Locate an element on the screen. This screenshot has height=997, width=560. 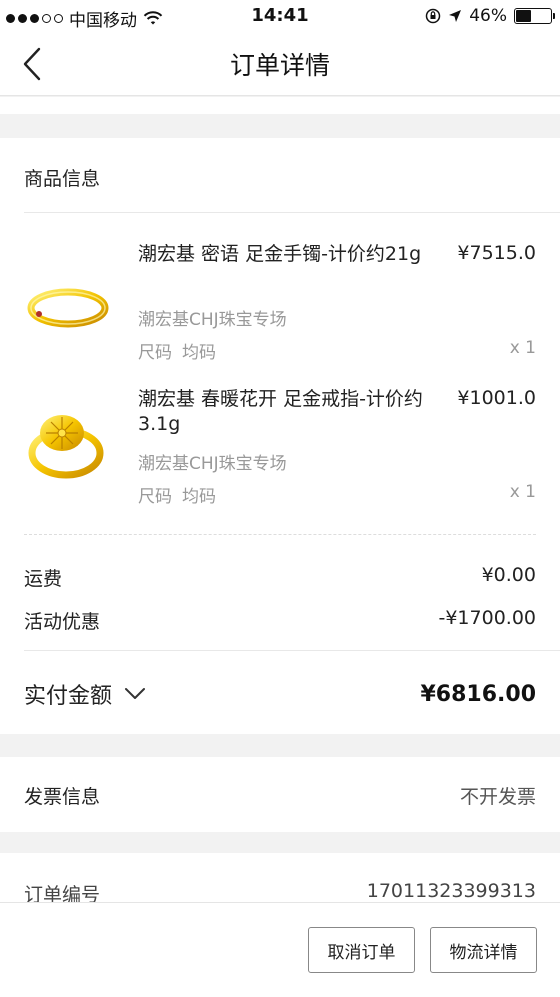
cancel-order-button: 取消订单 is located at coordinates (361, 950).